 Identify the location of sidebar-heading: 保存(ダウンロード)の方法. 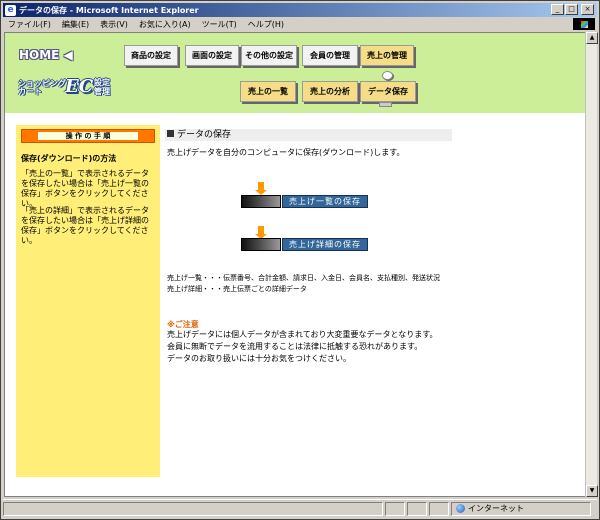
(69, 158).